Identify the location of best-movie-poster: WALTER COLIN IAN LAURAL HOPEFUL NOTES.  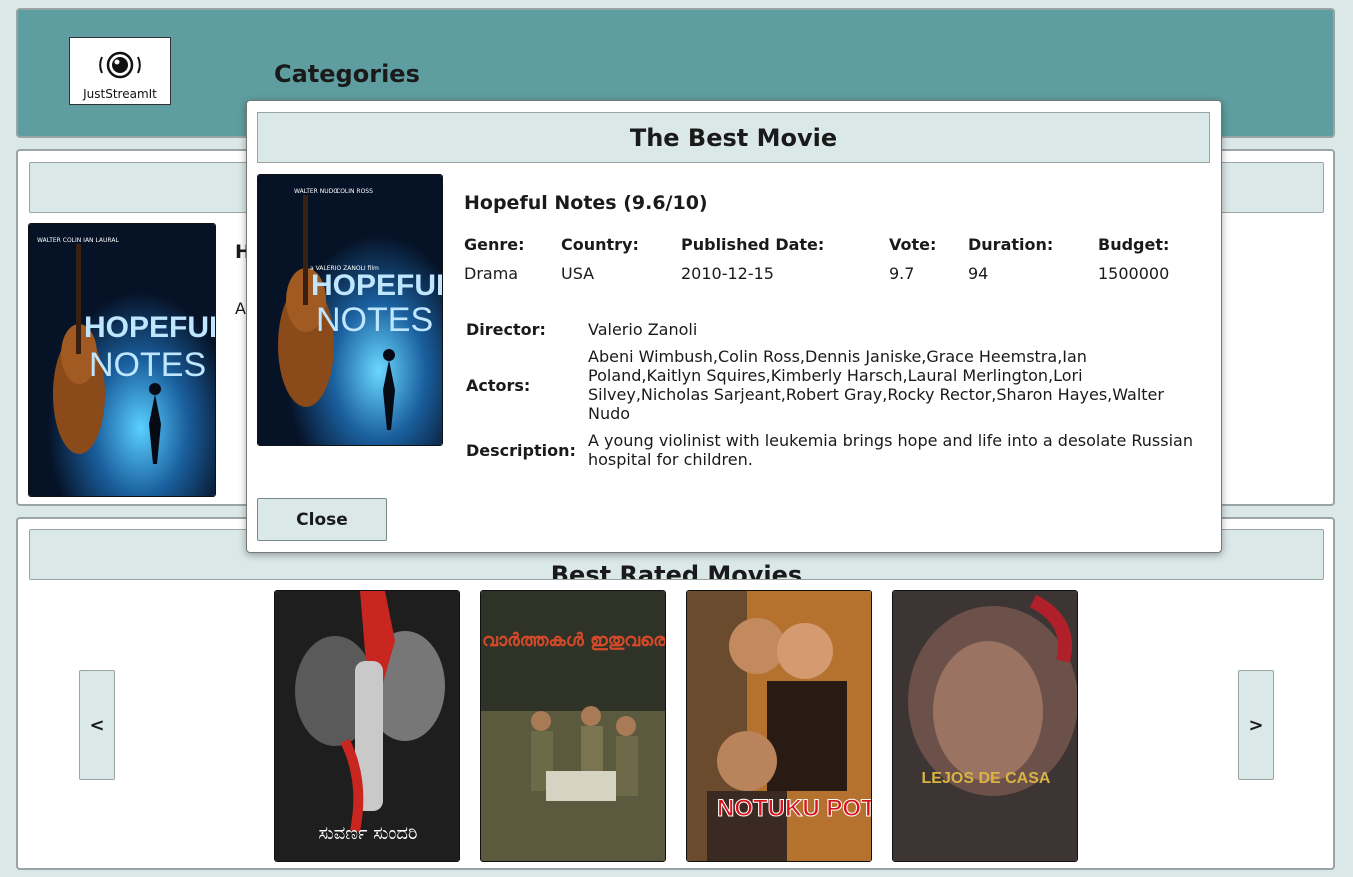
(122, 360).